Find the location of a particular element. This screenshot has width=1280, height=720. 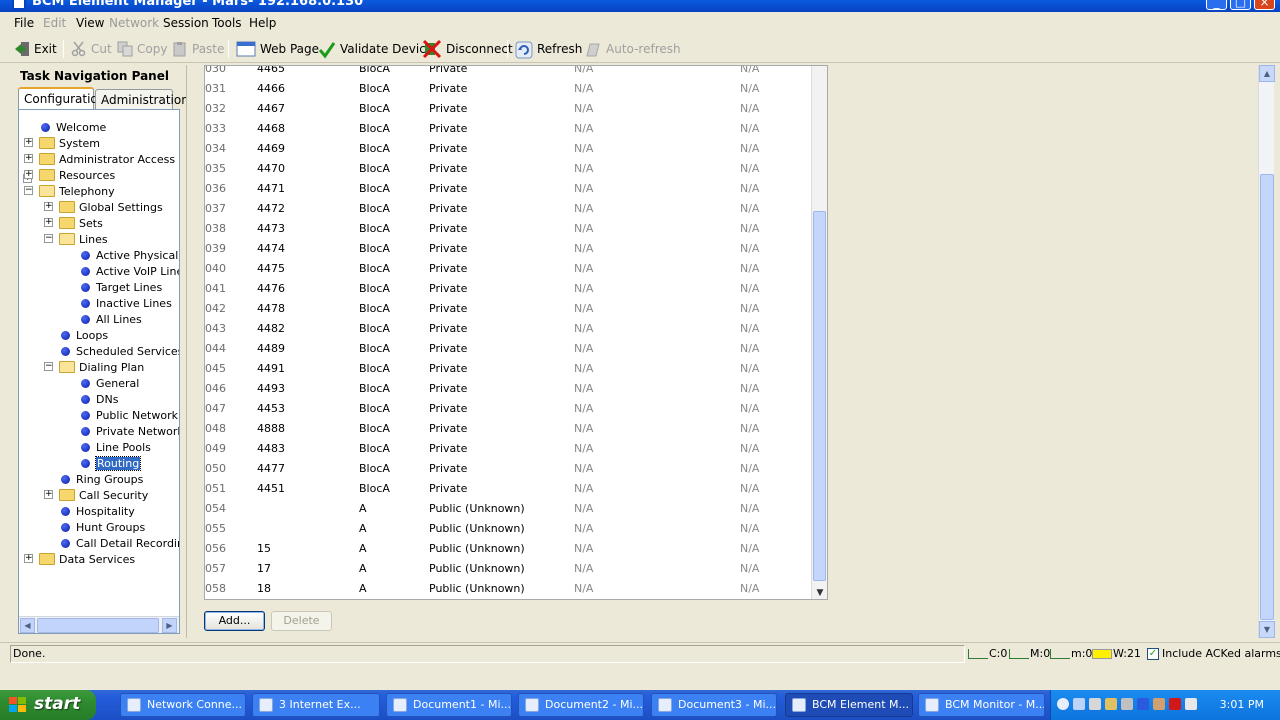

tree-item-hunt-groups: Hunt Groups is located at coordinates (103, 527).